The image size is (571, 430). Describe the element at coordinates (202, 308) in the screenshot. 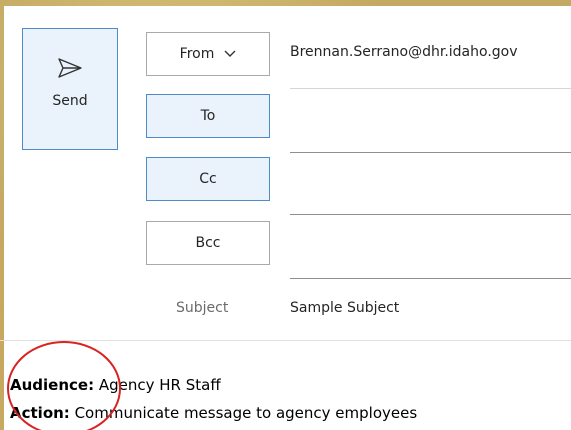

I see `subject-label: Subject` at that location.